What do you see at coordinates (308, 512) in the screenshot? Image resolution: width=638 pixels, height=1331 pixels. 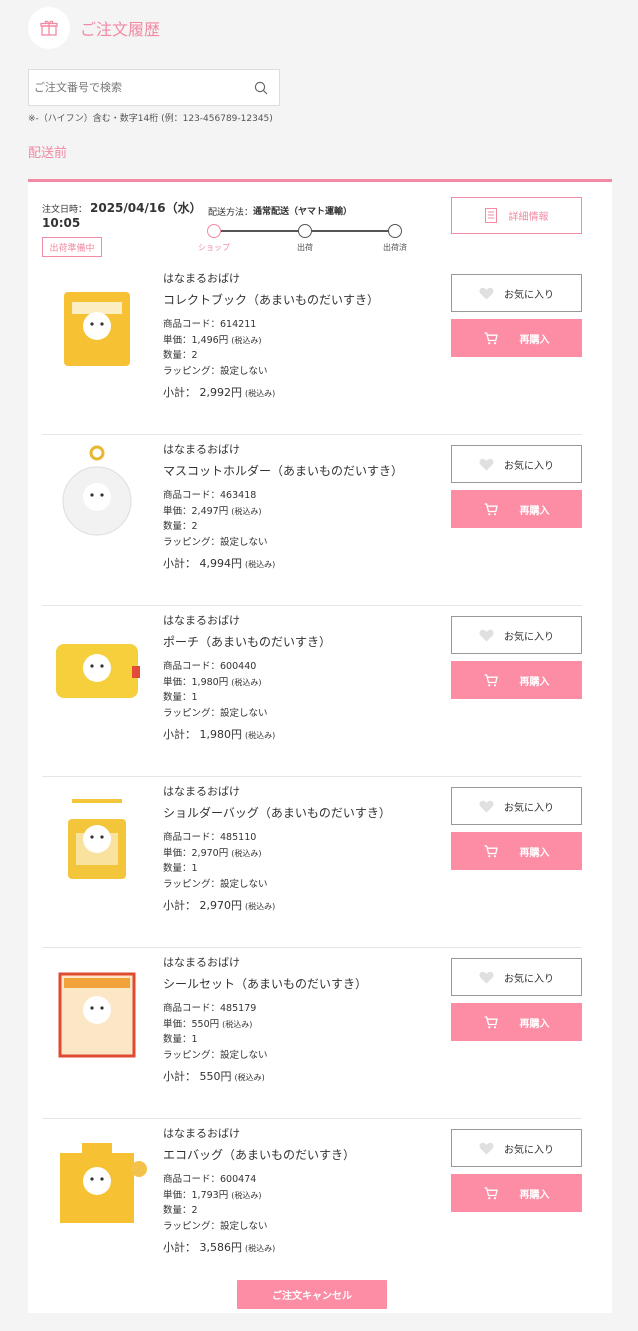 I see `item-unit-price: 単価：2,497円 (税込み)` at bounding box center [308, 512].